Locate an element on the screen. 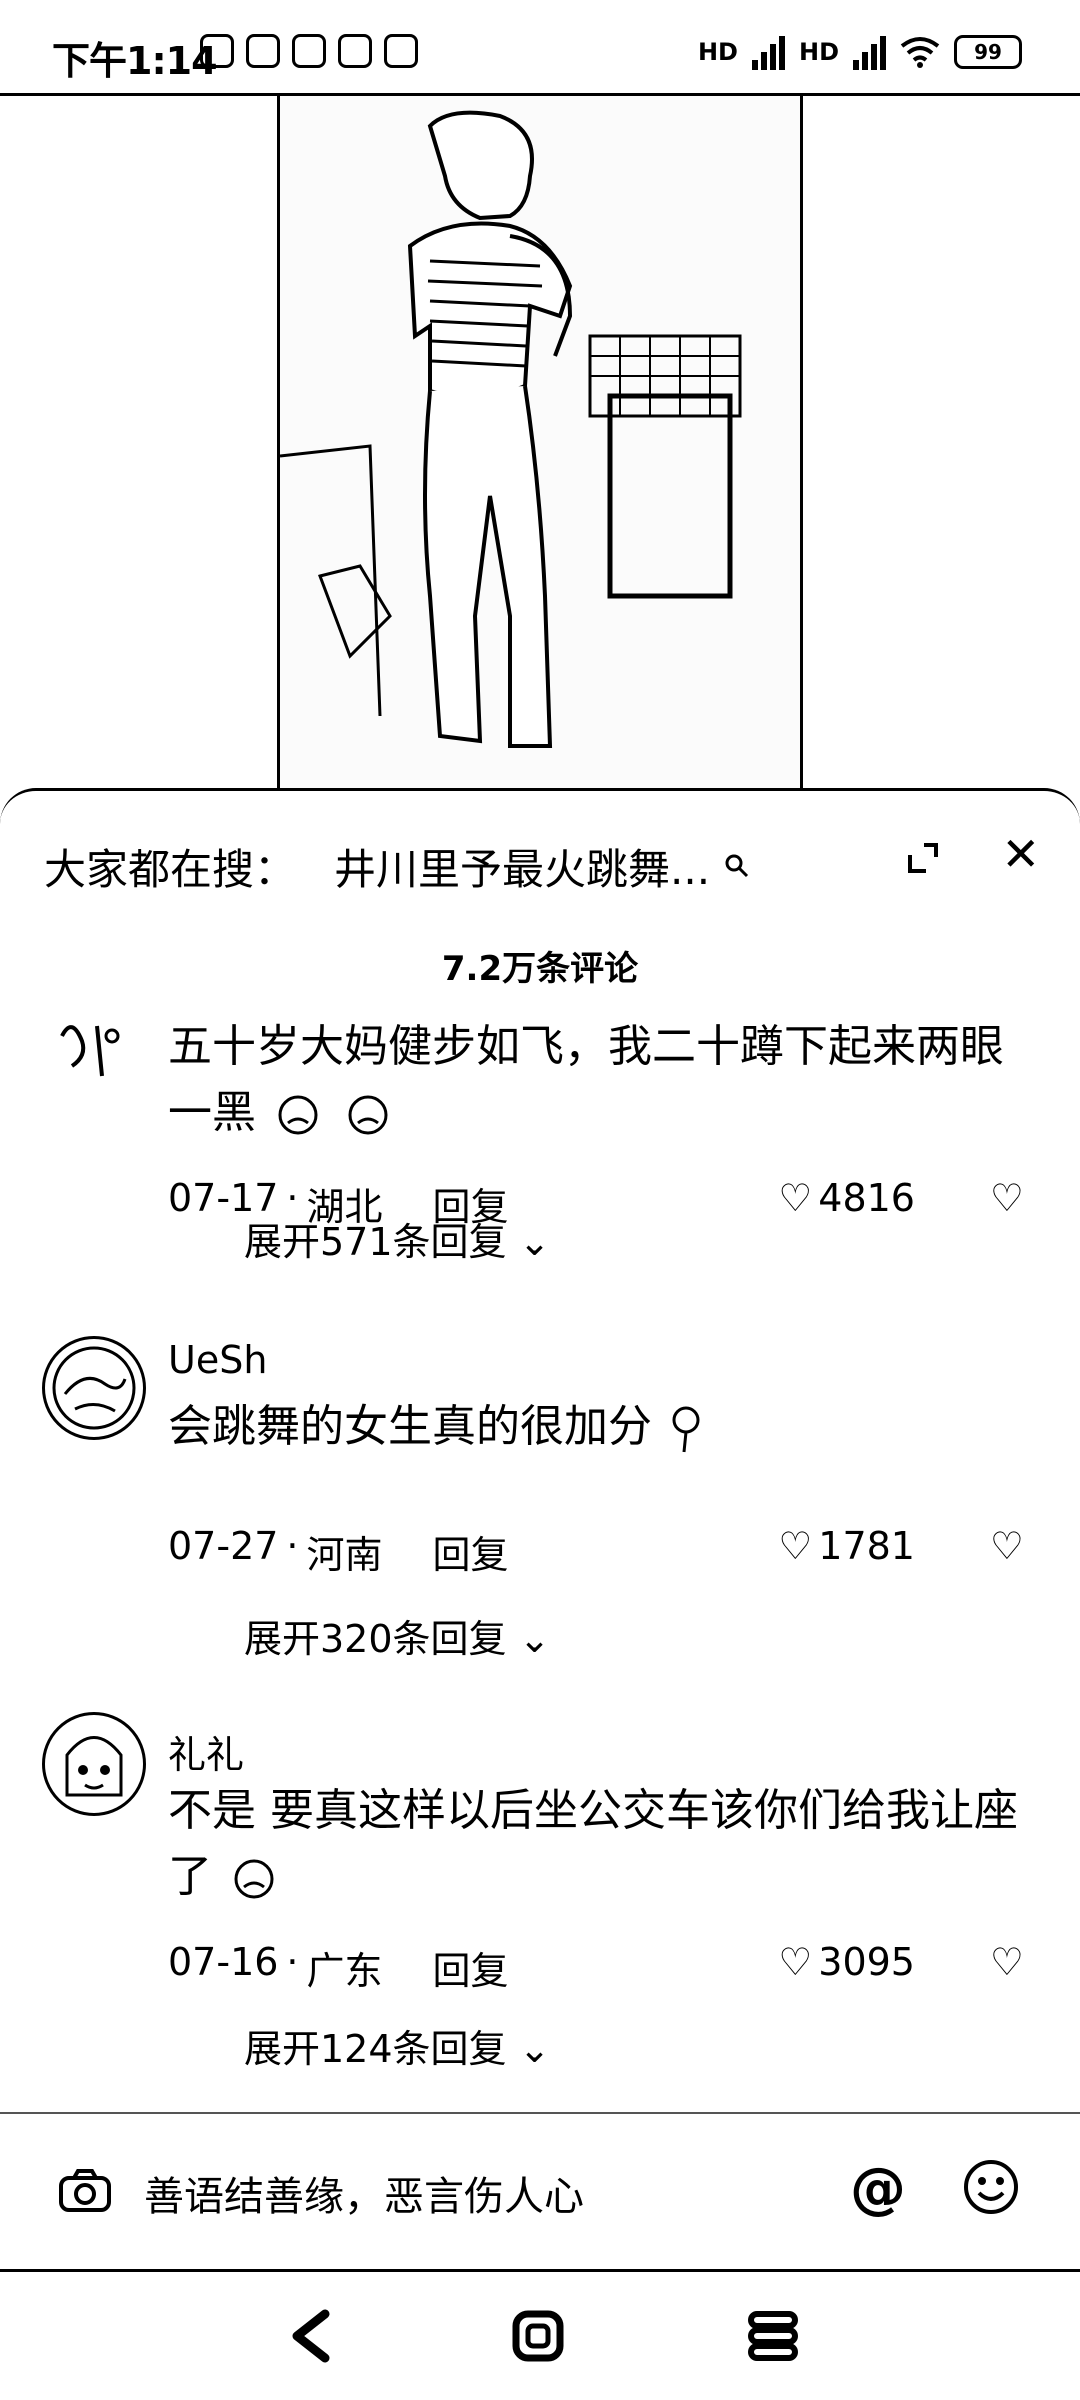 The width and height of the screenshot is (1080, 2400). video-frame is located at coordinates (540, 446).